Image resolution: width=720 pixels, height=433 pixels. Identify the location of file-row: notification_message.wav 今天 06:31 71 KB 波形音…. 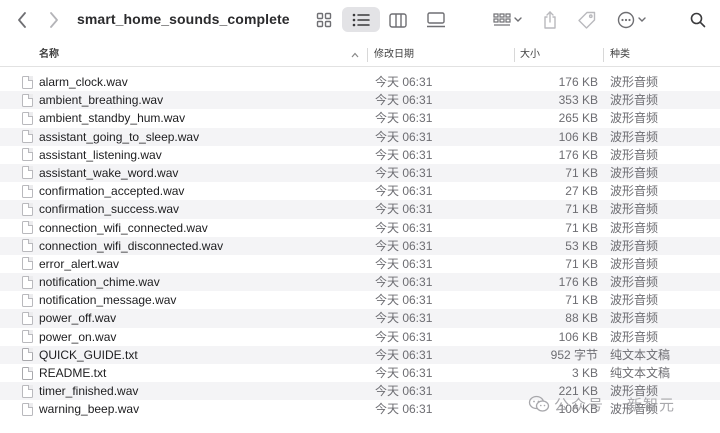
(360, 300).